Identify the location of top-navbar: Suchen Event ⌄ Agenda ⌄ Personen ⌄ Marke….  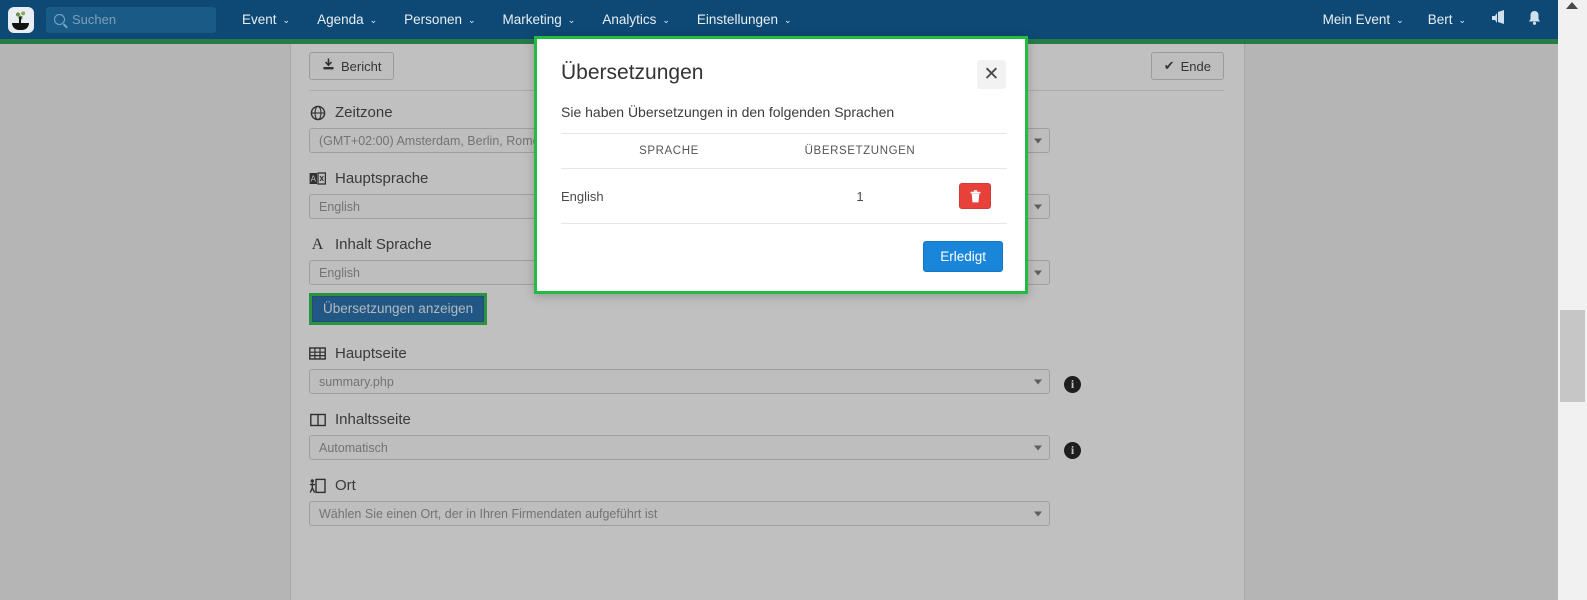
(779, 19).